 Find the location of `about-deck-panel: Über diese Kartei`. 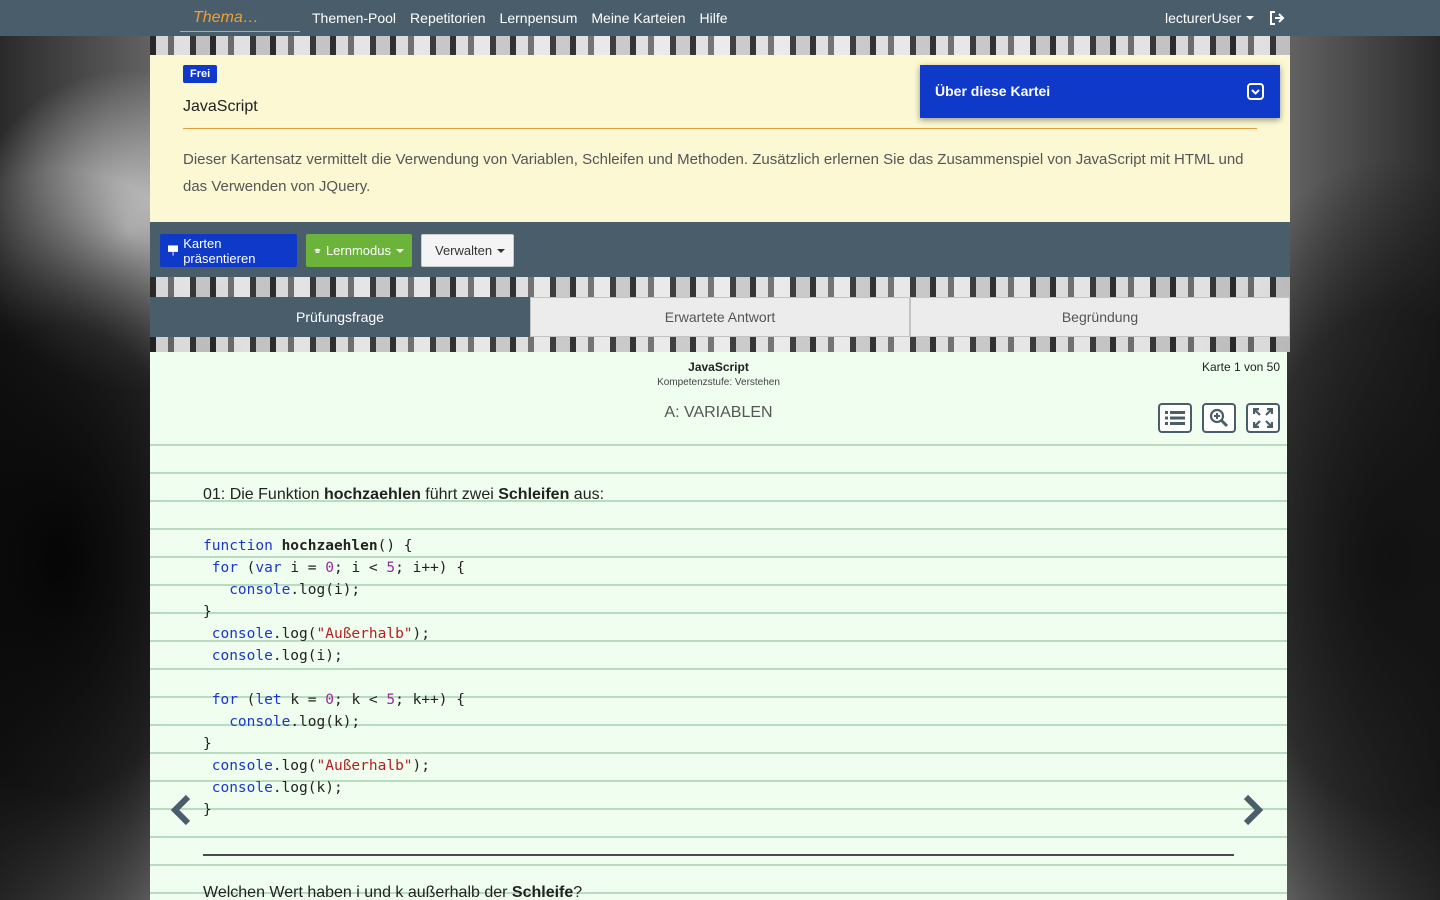

about-deck-panel: Über diese Kartei is located at coordinates (1100, 91).